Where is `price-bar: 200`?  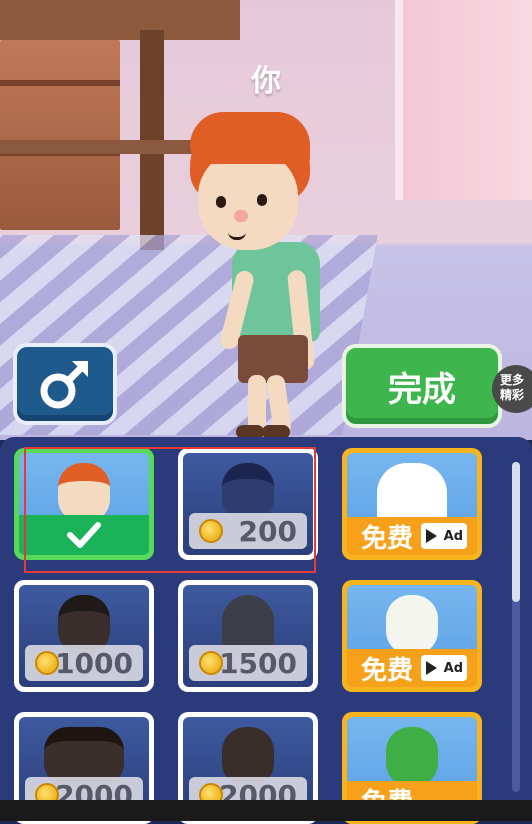 price-bar: 200 is located at coordinates (248, 531).